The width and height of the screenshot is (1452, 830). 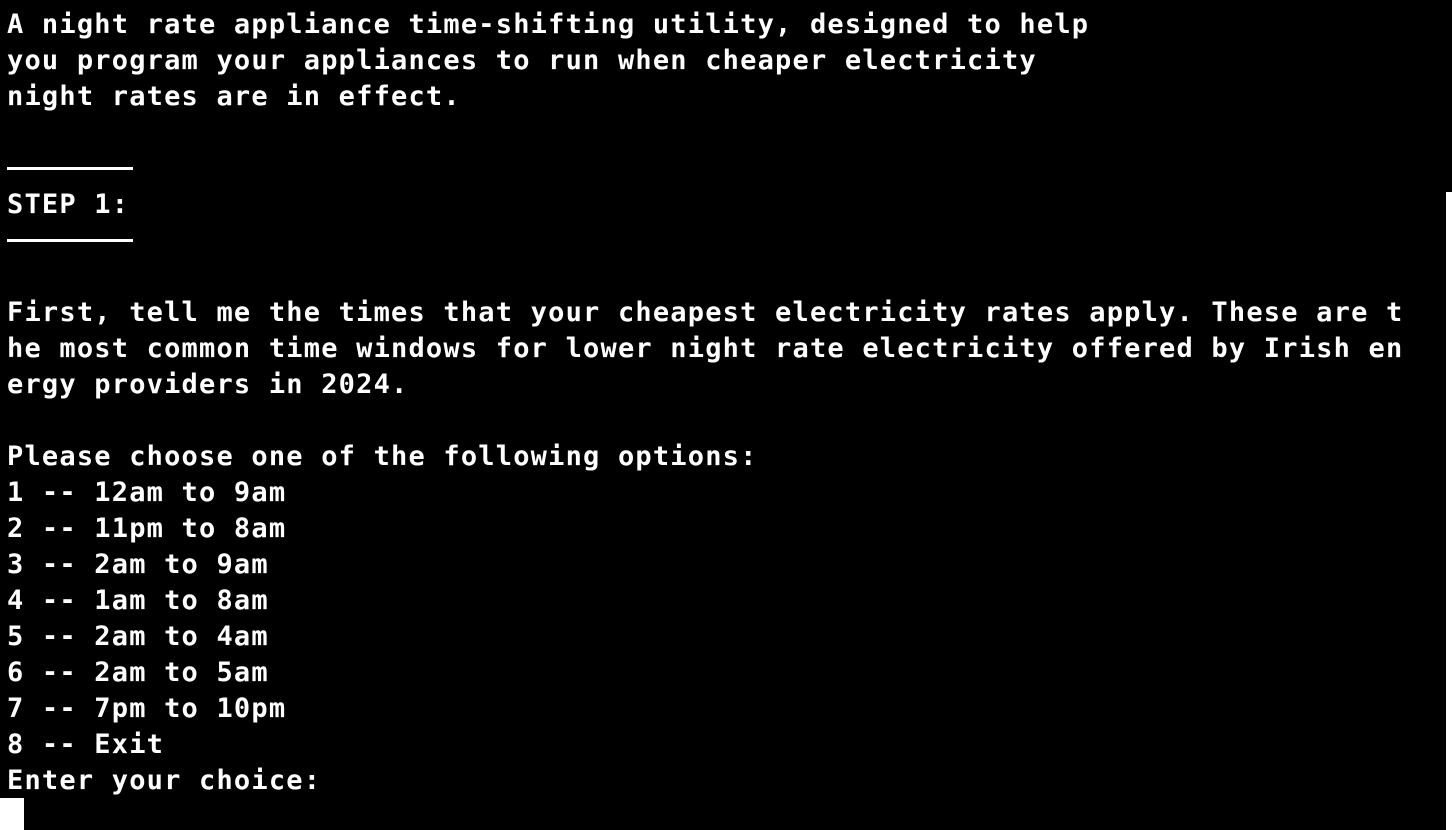 What do you see at coordinates (1449, 96) in the screenshot?
I see `terminal-edge` at bounding box center [1449, 96].